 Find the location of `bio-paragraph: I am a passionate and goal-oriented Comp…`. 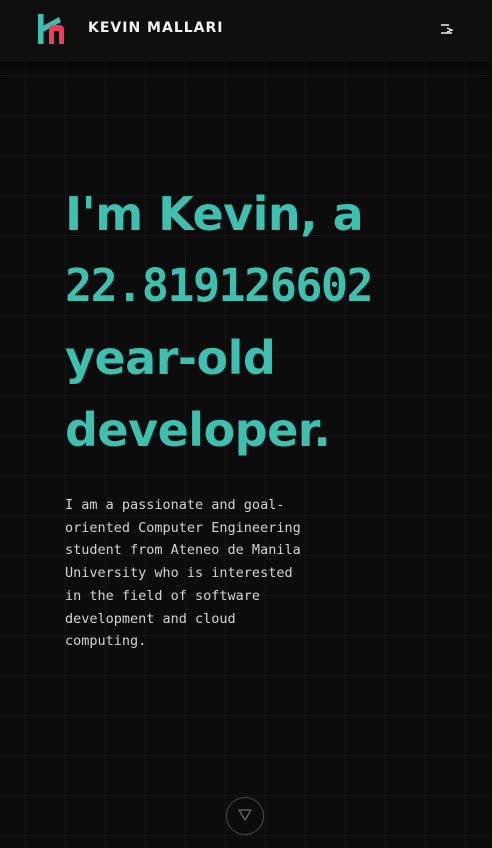

bio-paragraph: I am a passionate and goal-oriented Comp… is located at coordinates (183, 573).